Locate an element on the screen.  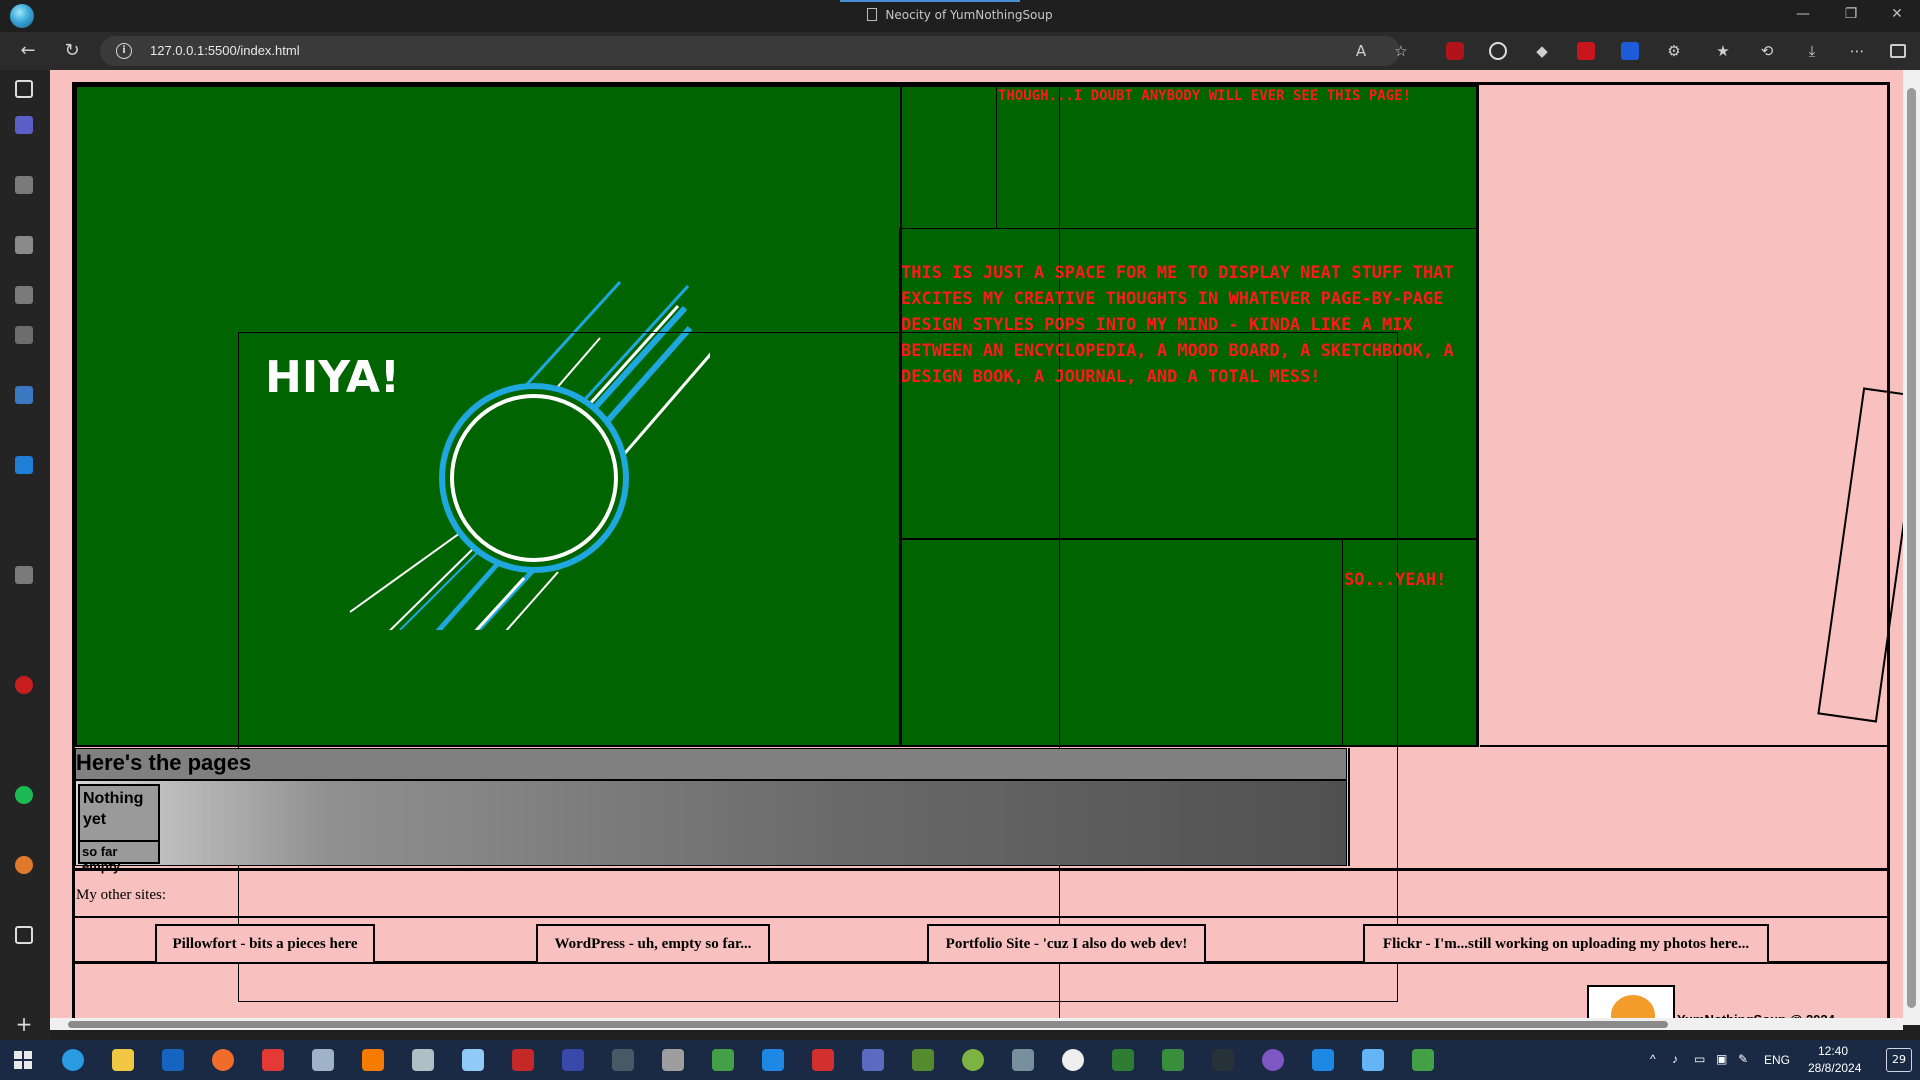
page-icon is located at coordinates (24, 935).